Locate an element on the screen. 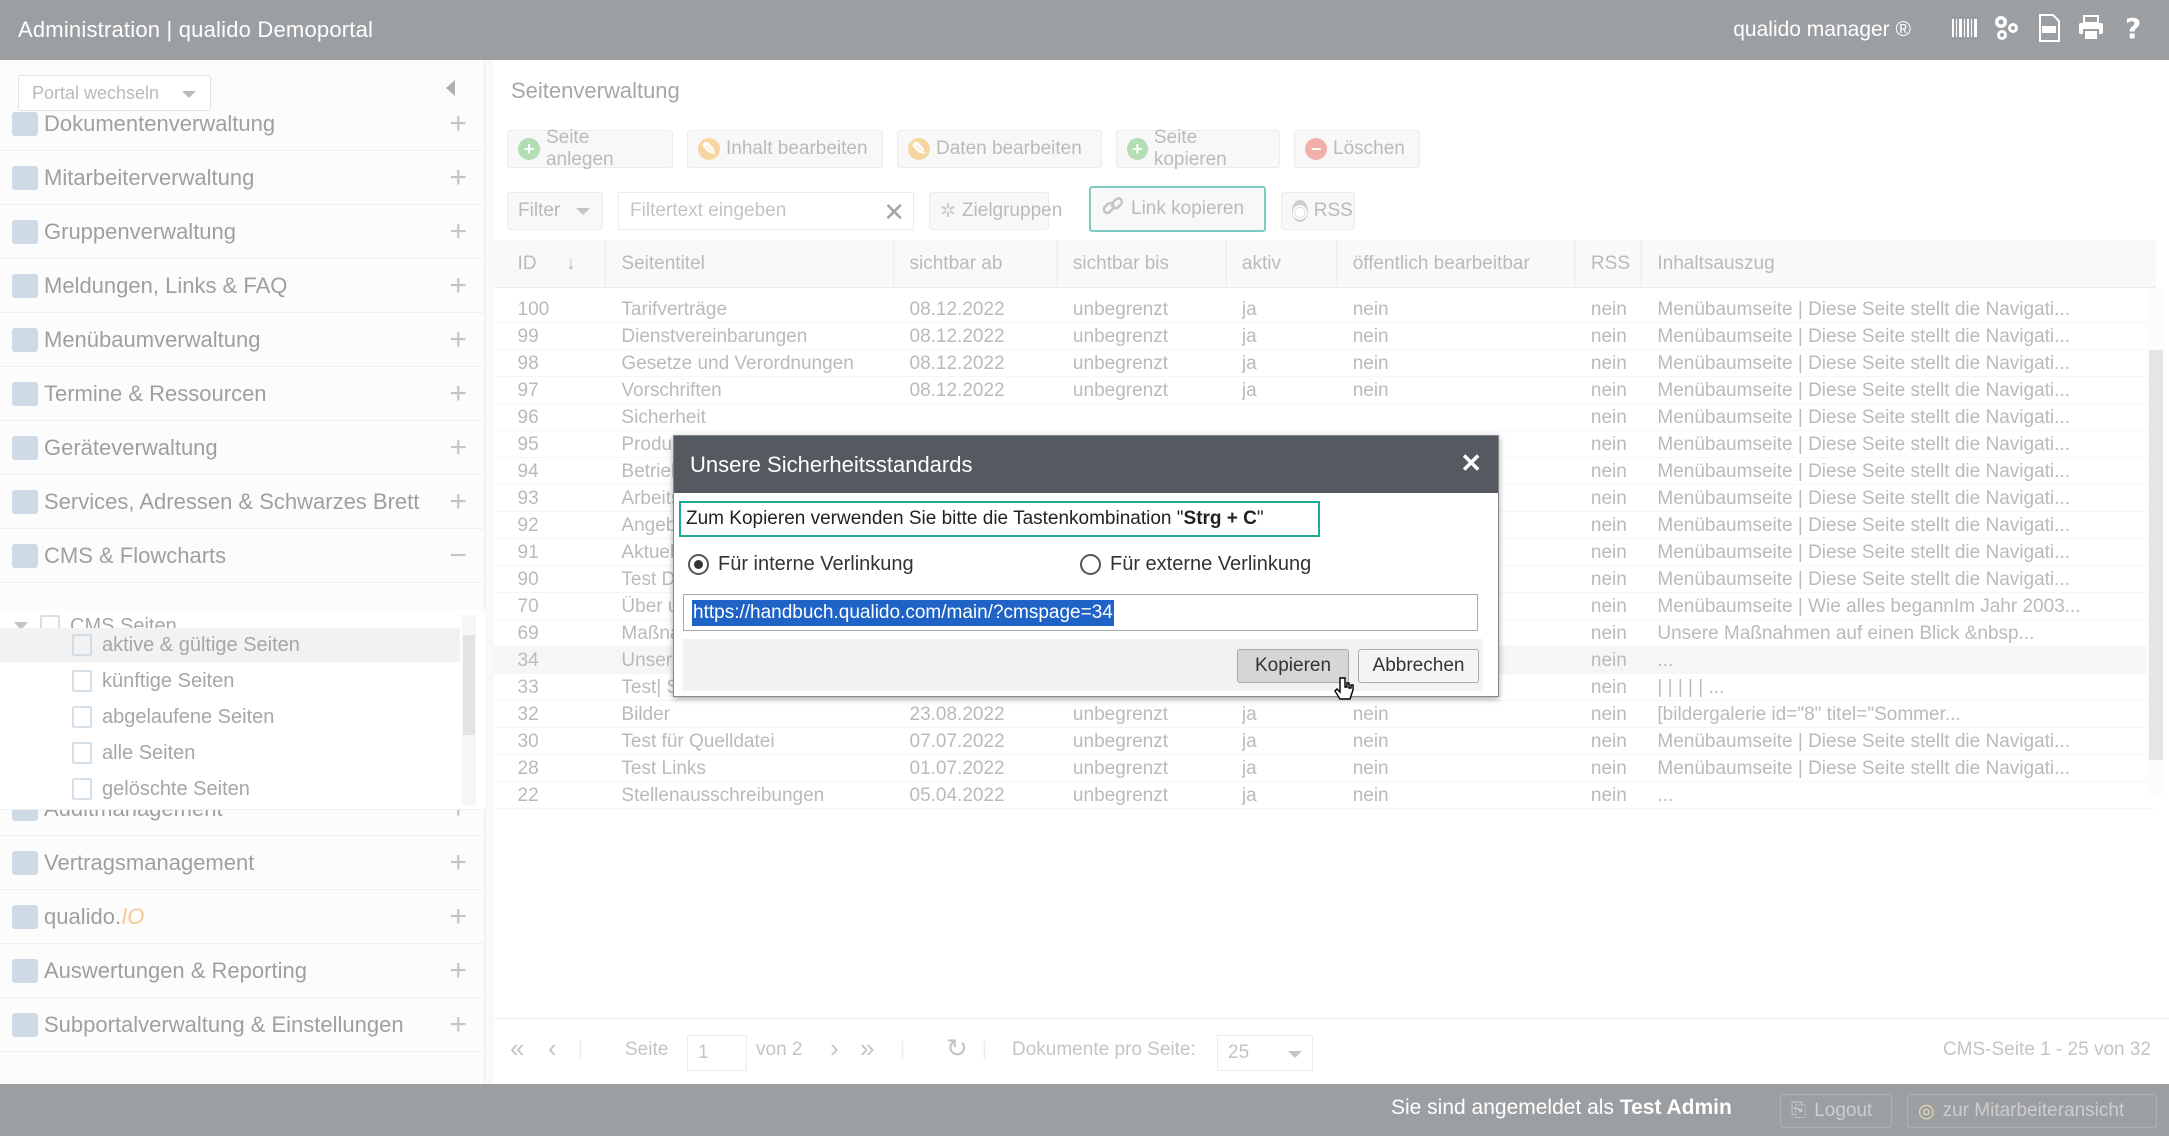 The height and width of the screenshot is (1136, 2169). radio-external-label: Für externe Verlinkung is located at coordinates (1211, 564).